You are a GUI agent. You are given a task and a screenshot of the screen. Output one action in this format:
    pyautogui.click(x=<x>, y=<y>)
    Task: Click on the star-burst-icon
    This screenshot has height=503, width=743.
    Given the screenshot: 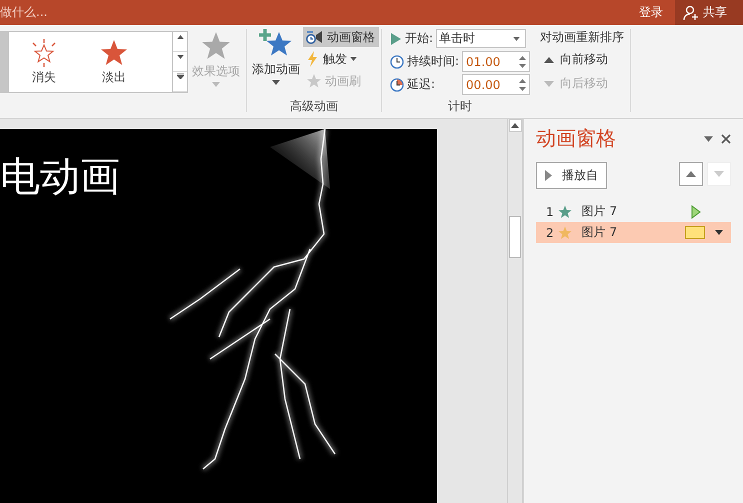 What is the action you would take?
    pyautogui.click(x=44, y=52)
    